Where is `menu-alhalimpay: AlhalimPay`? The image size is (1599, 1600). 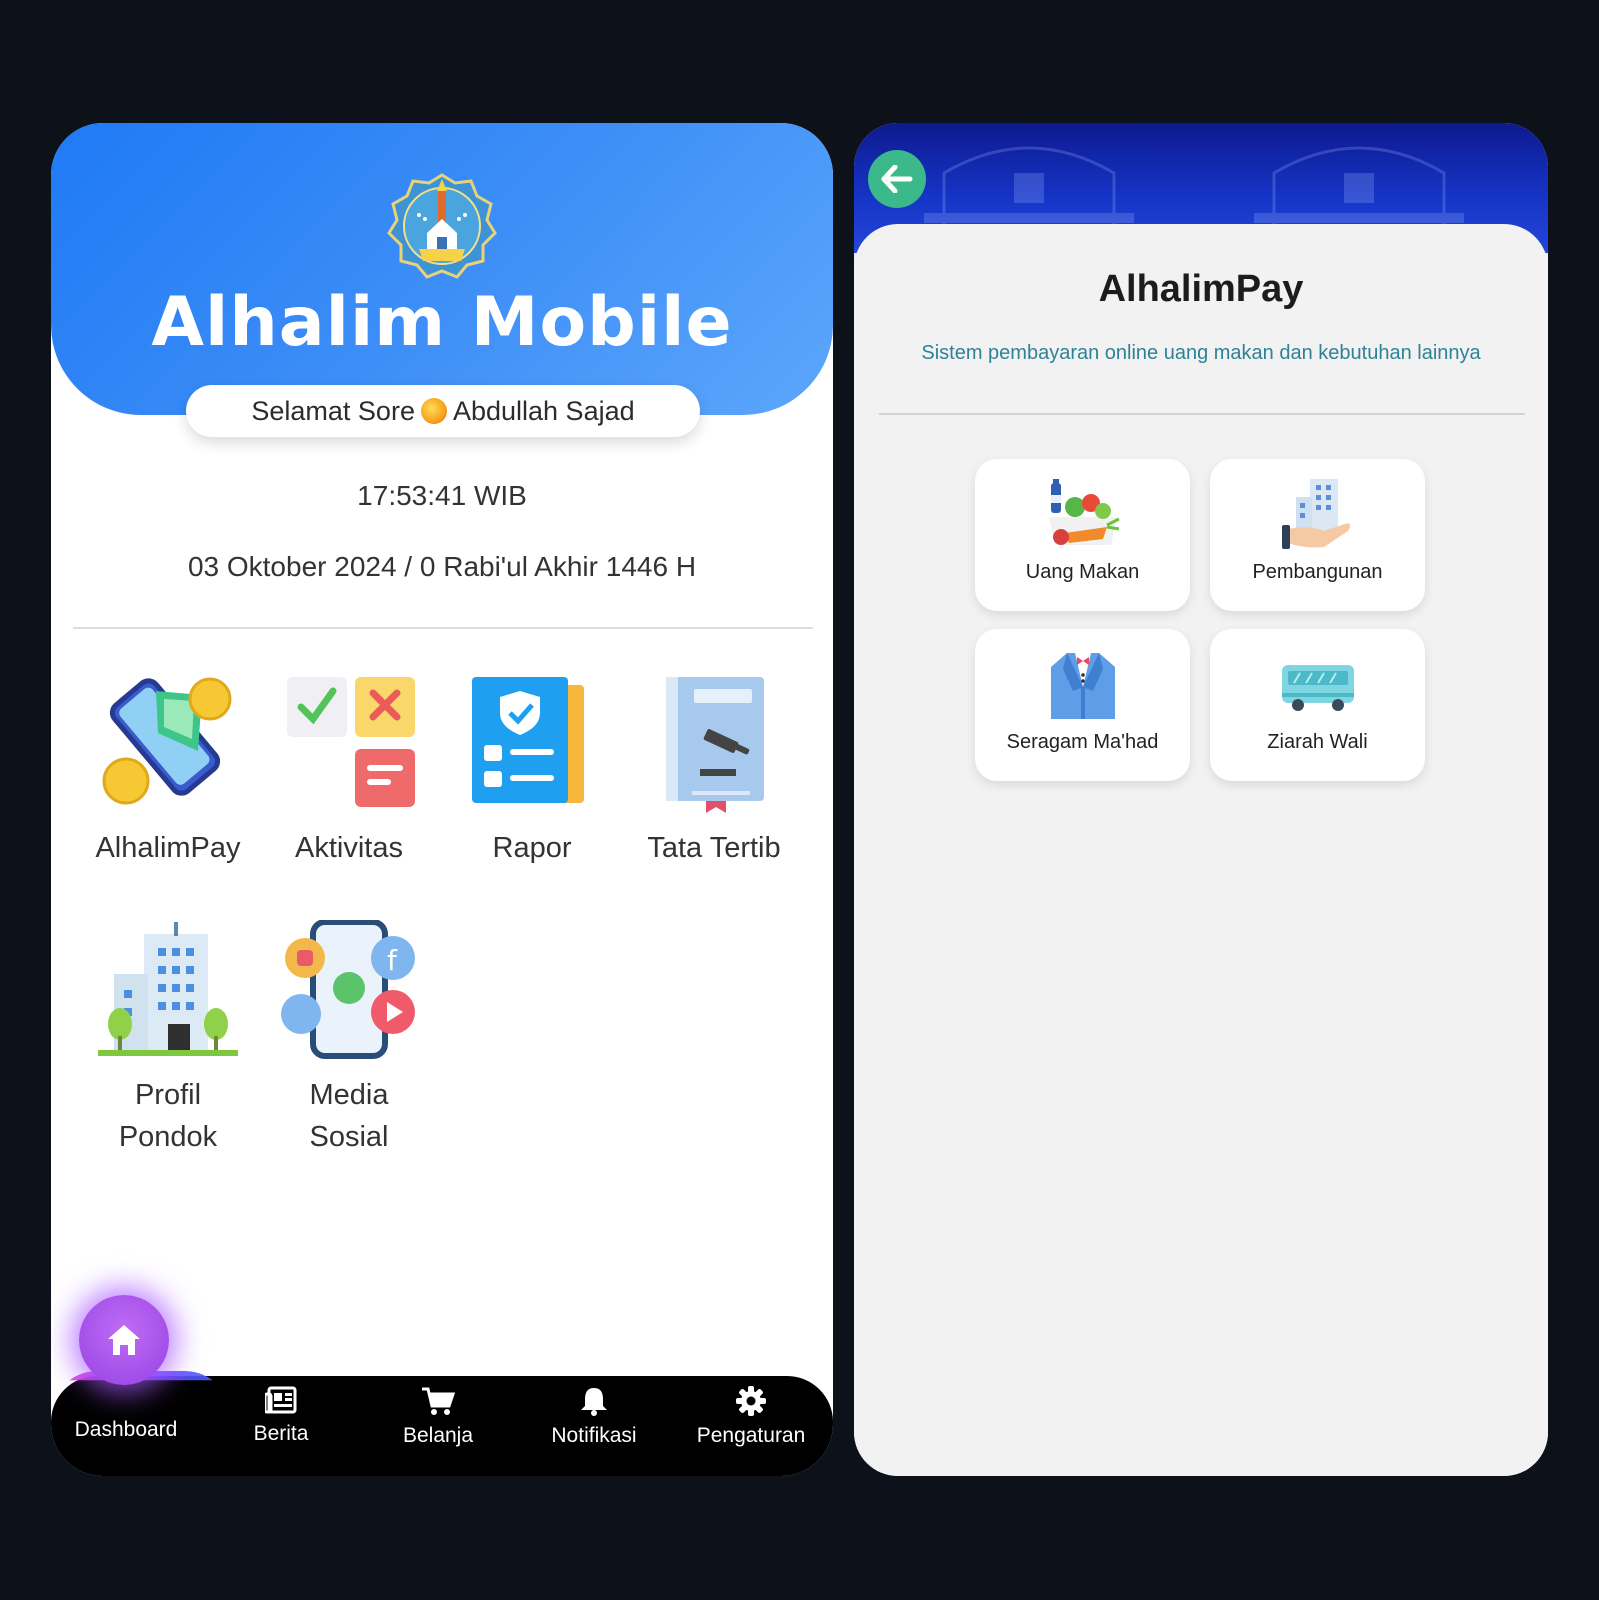 menu-alhalimpay: AlhalimPay is located at coordinates (168, 771).